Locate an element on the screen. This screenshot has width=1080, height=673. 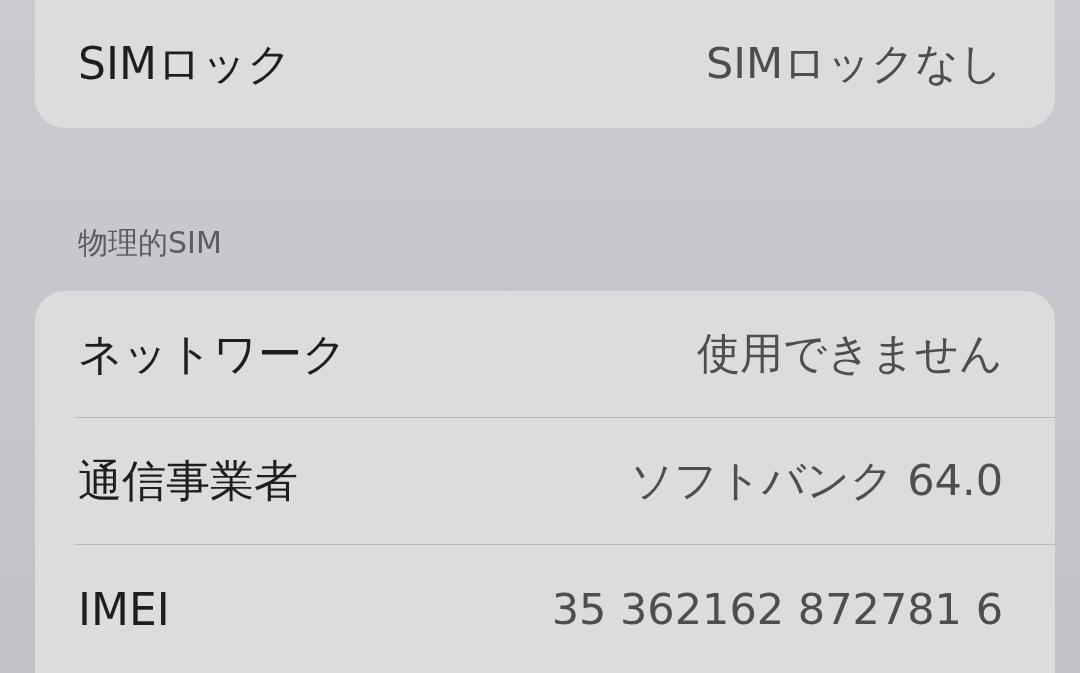
section-header: 物理的SIM is located at coordinates (150, 243).